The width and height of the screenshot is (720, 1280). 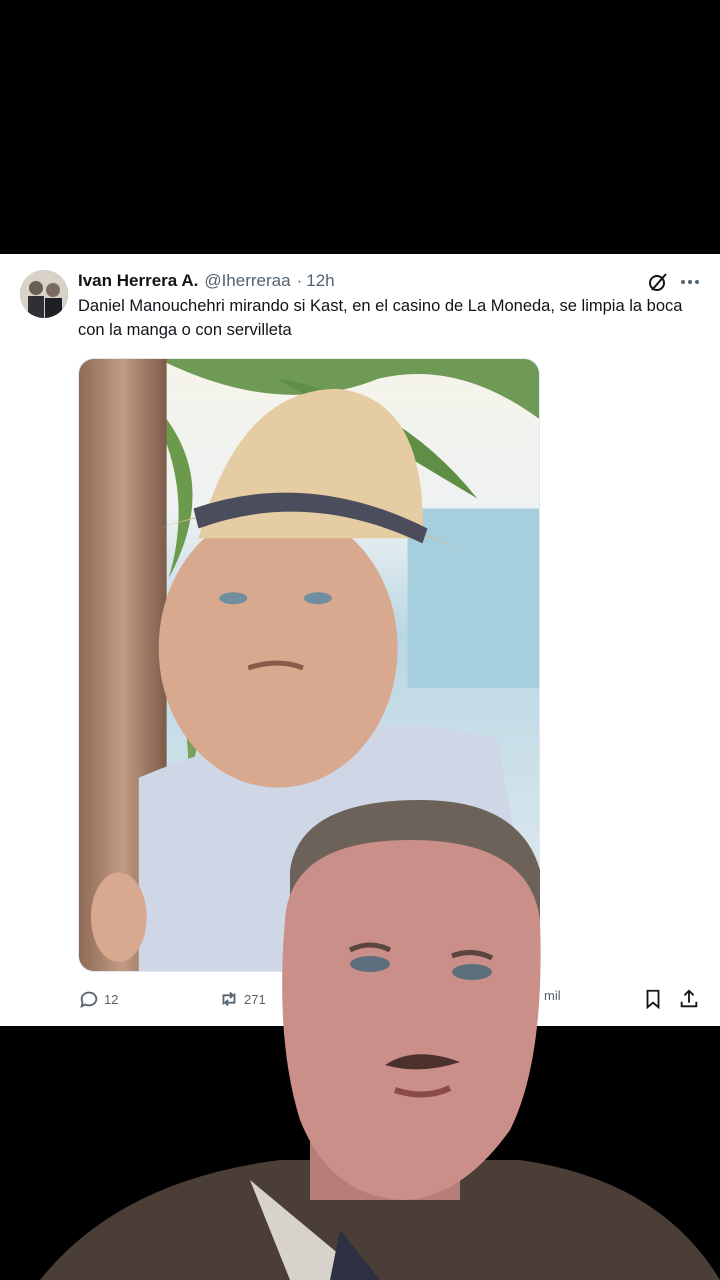 I want to click on avatar, so click(x=44, y=294).